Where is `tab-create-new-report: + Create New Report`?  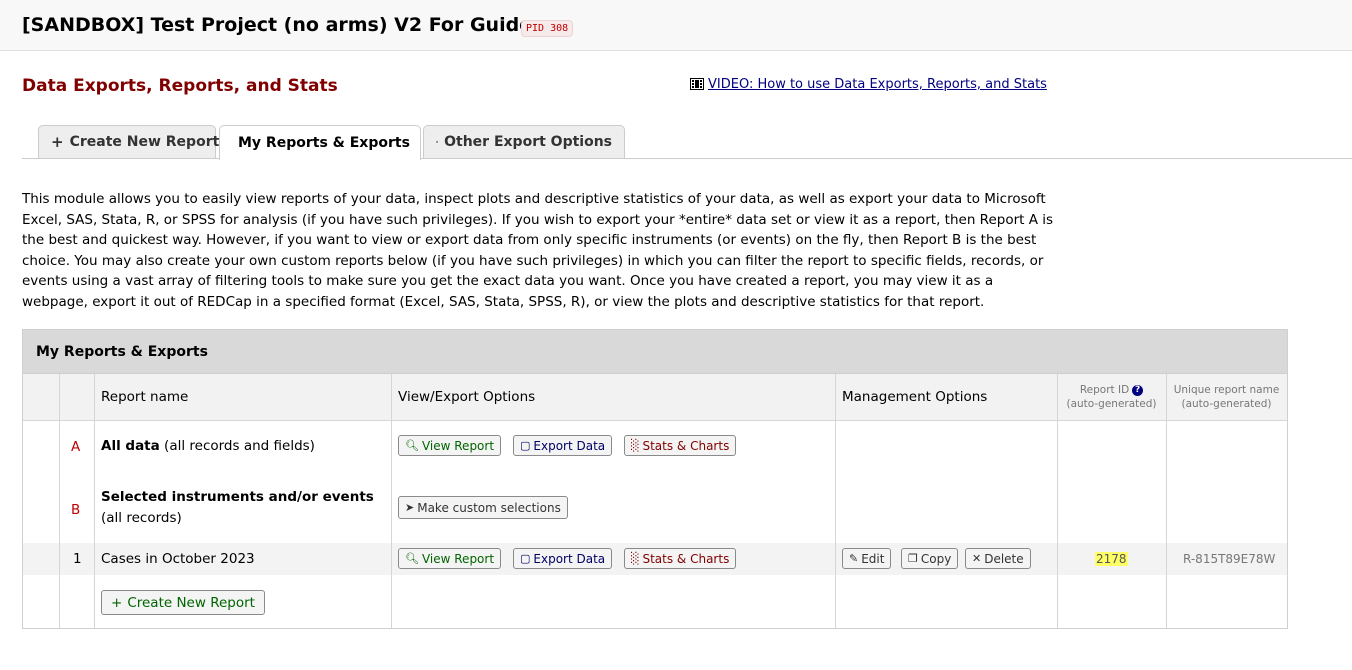 tab-create-new-report: + Create New Report is located at coordinates (128, 141).